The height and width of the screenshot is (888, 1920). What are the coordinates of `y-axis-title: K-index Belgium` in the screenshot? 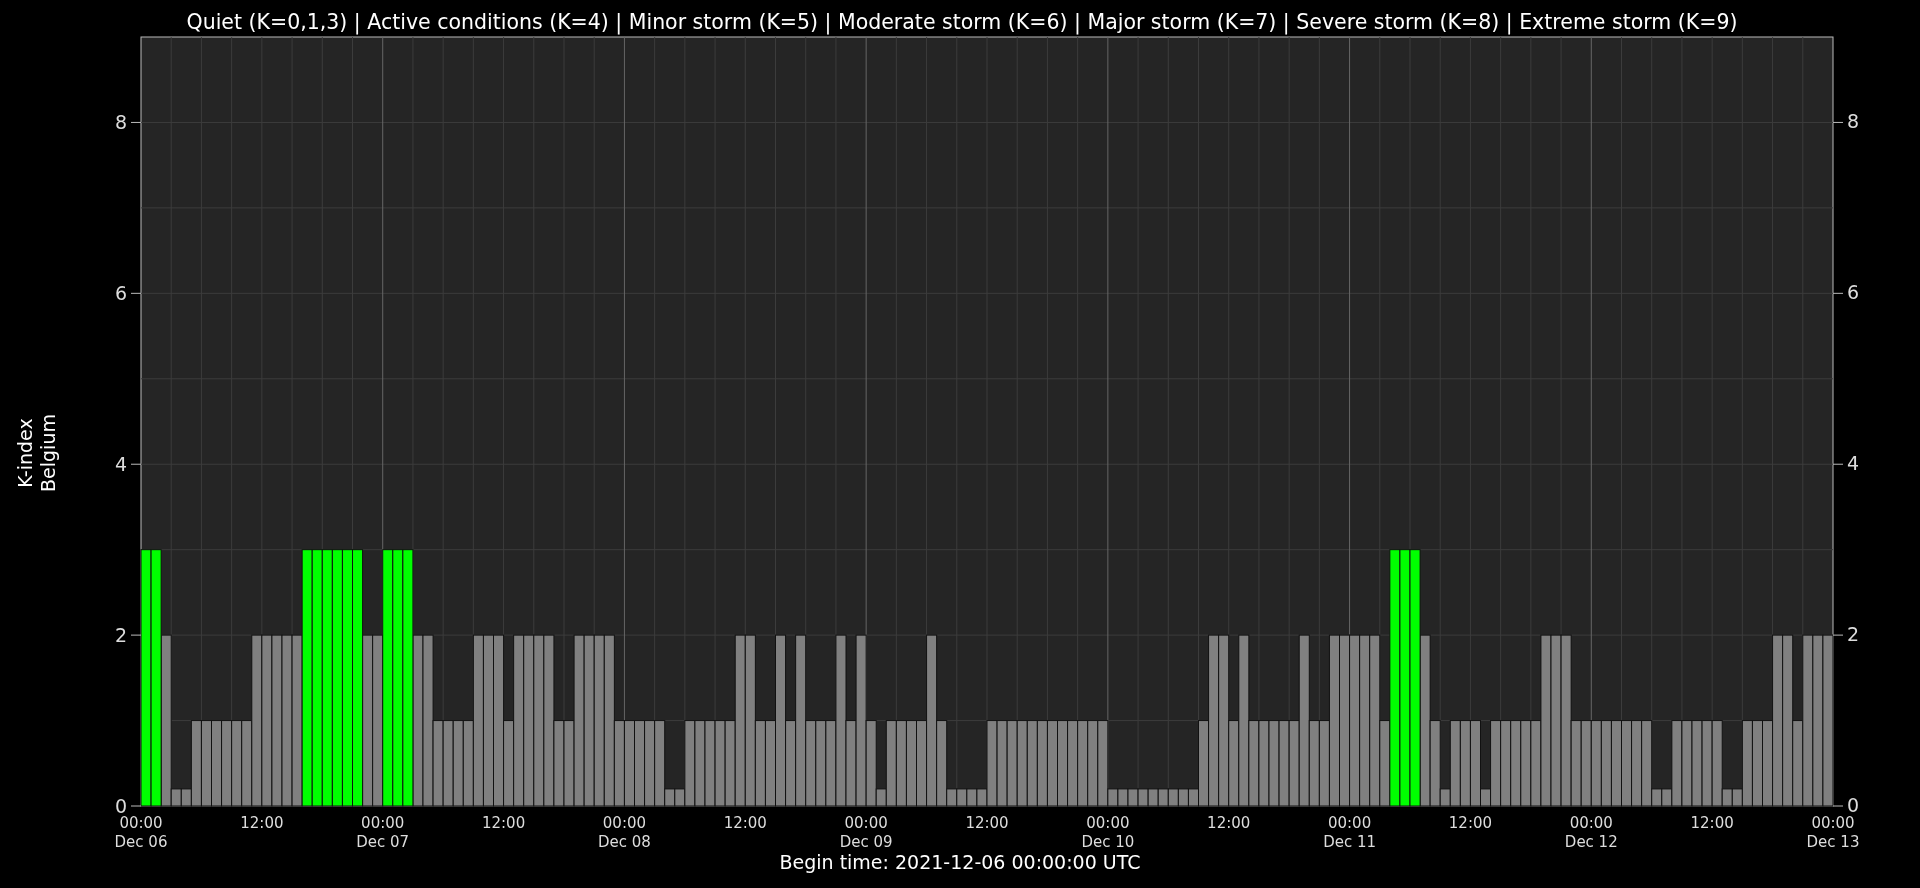 It's located at (36, 453).